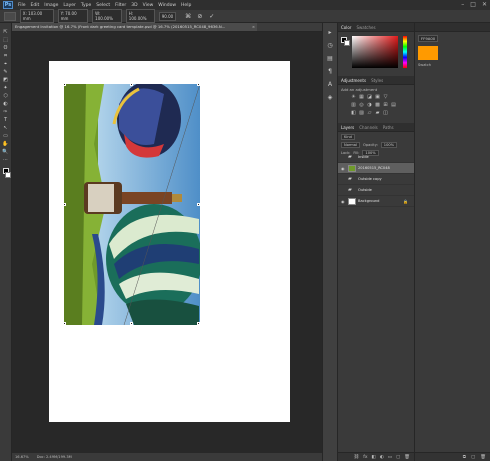 The image size is (490, 461). Describe the element at coordinates (393, 105) in the screenshot. I see `color-lookup-icon: ▤` at that location.